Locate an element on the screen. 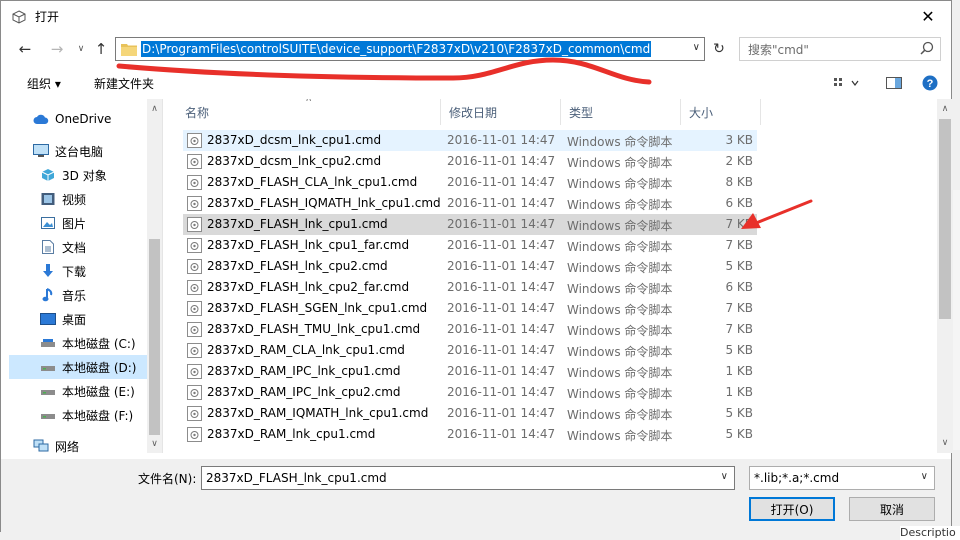 The height and width of the screenshot is (540, 960). sidebar-item-drive-f: 本地磁盘 (F:) is located at coordinates (79, 415).